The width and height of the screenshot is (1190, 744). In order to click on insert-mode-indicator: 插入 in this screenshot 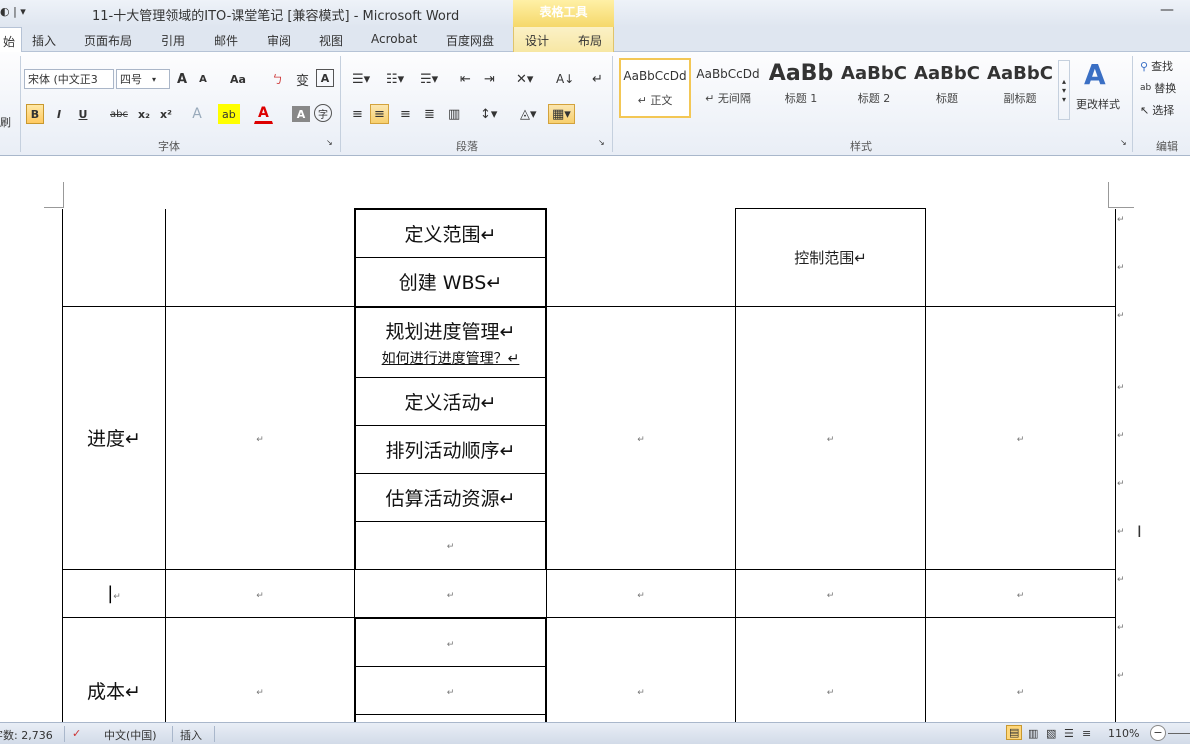, I will do `click(191, 735)`.